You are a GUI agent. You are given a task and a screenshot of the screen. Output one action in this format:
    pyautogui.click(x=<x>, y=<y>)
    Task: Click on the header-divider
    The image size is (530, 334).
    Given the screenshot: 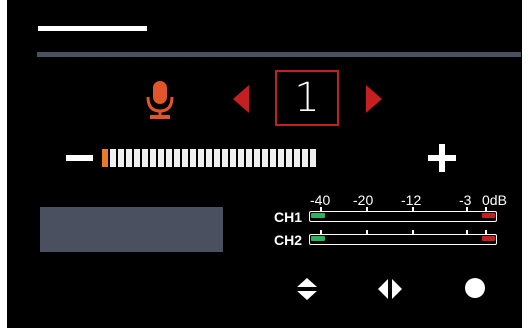 What is the action you would take?
    pyautogui.click(x=279, y=54)
    